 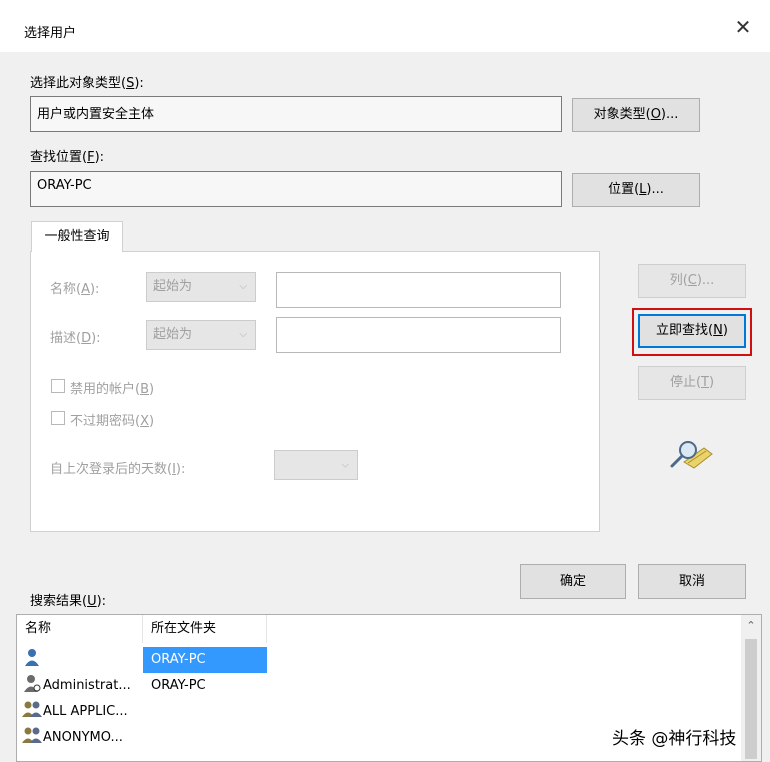 I want to click on column-header-name: 名称, so click(x=80, y=629).